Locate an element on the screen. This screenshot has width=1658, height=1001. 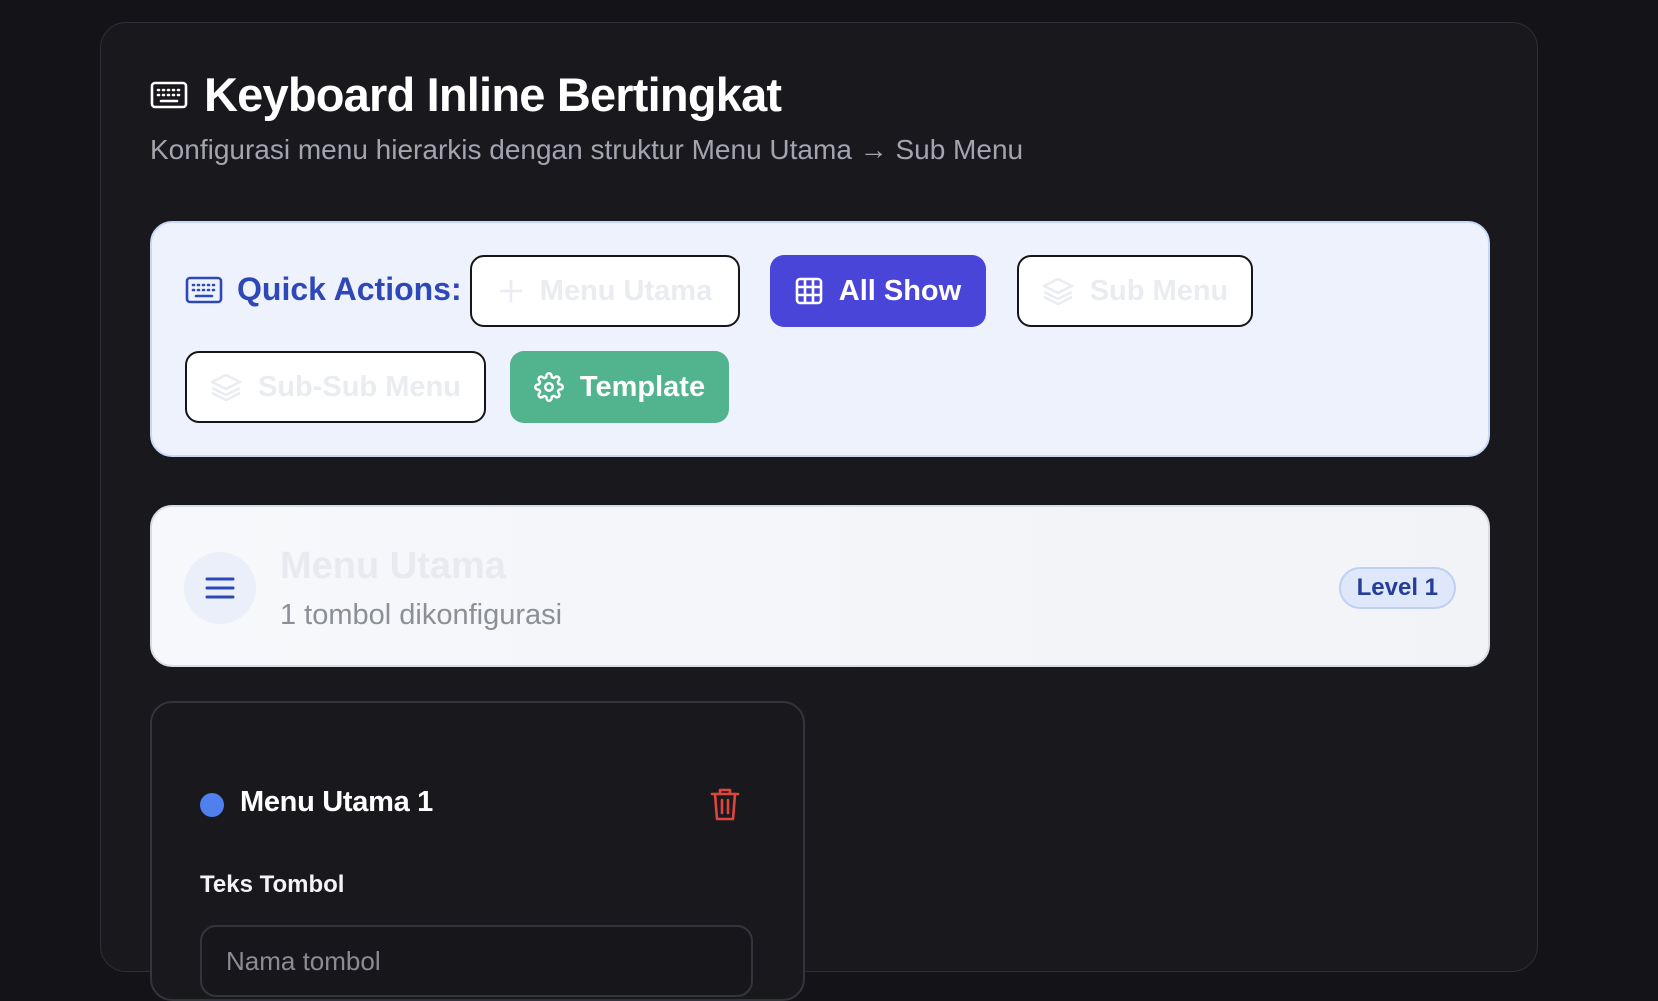
section-title: Menu Utama is located at coordinates (393, 566).